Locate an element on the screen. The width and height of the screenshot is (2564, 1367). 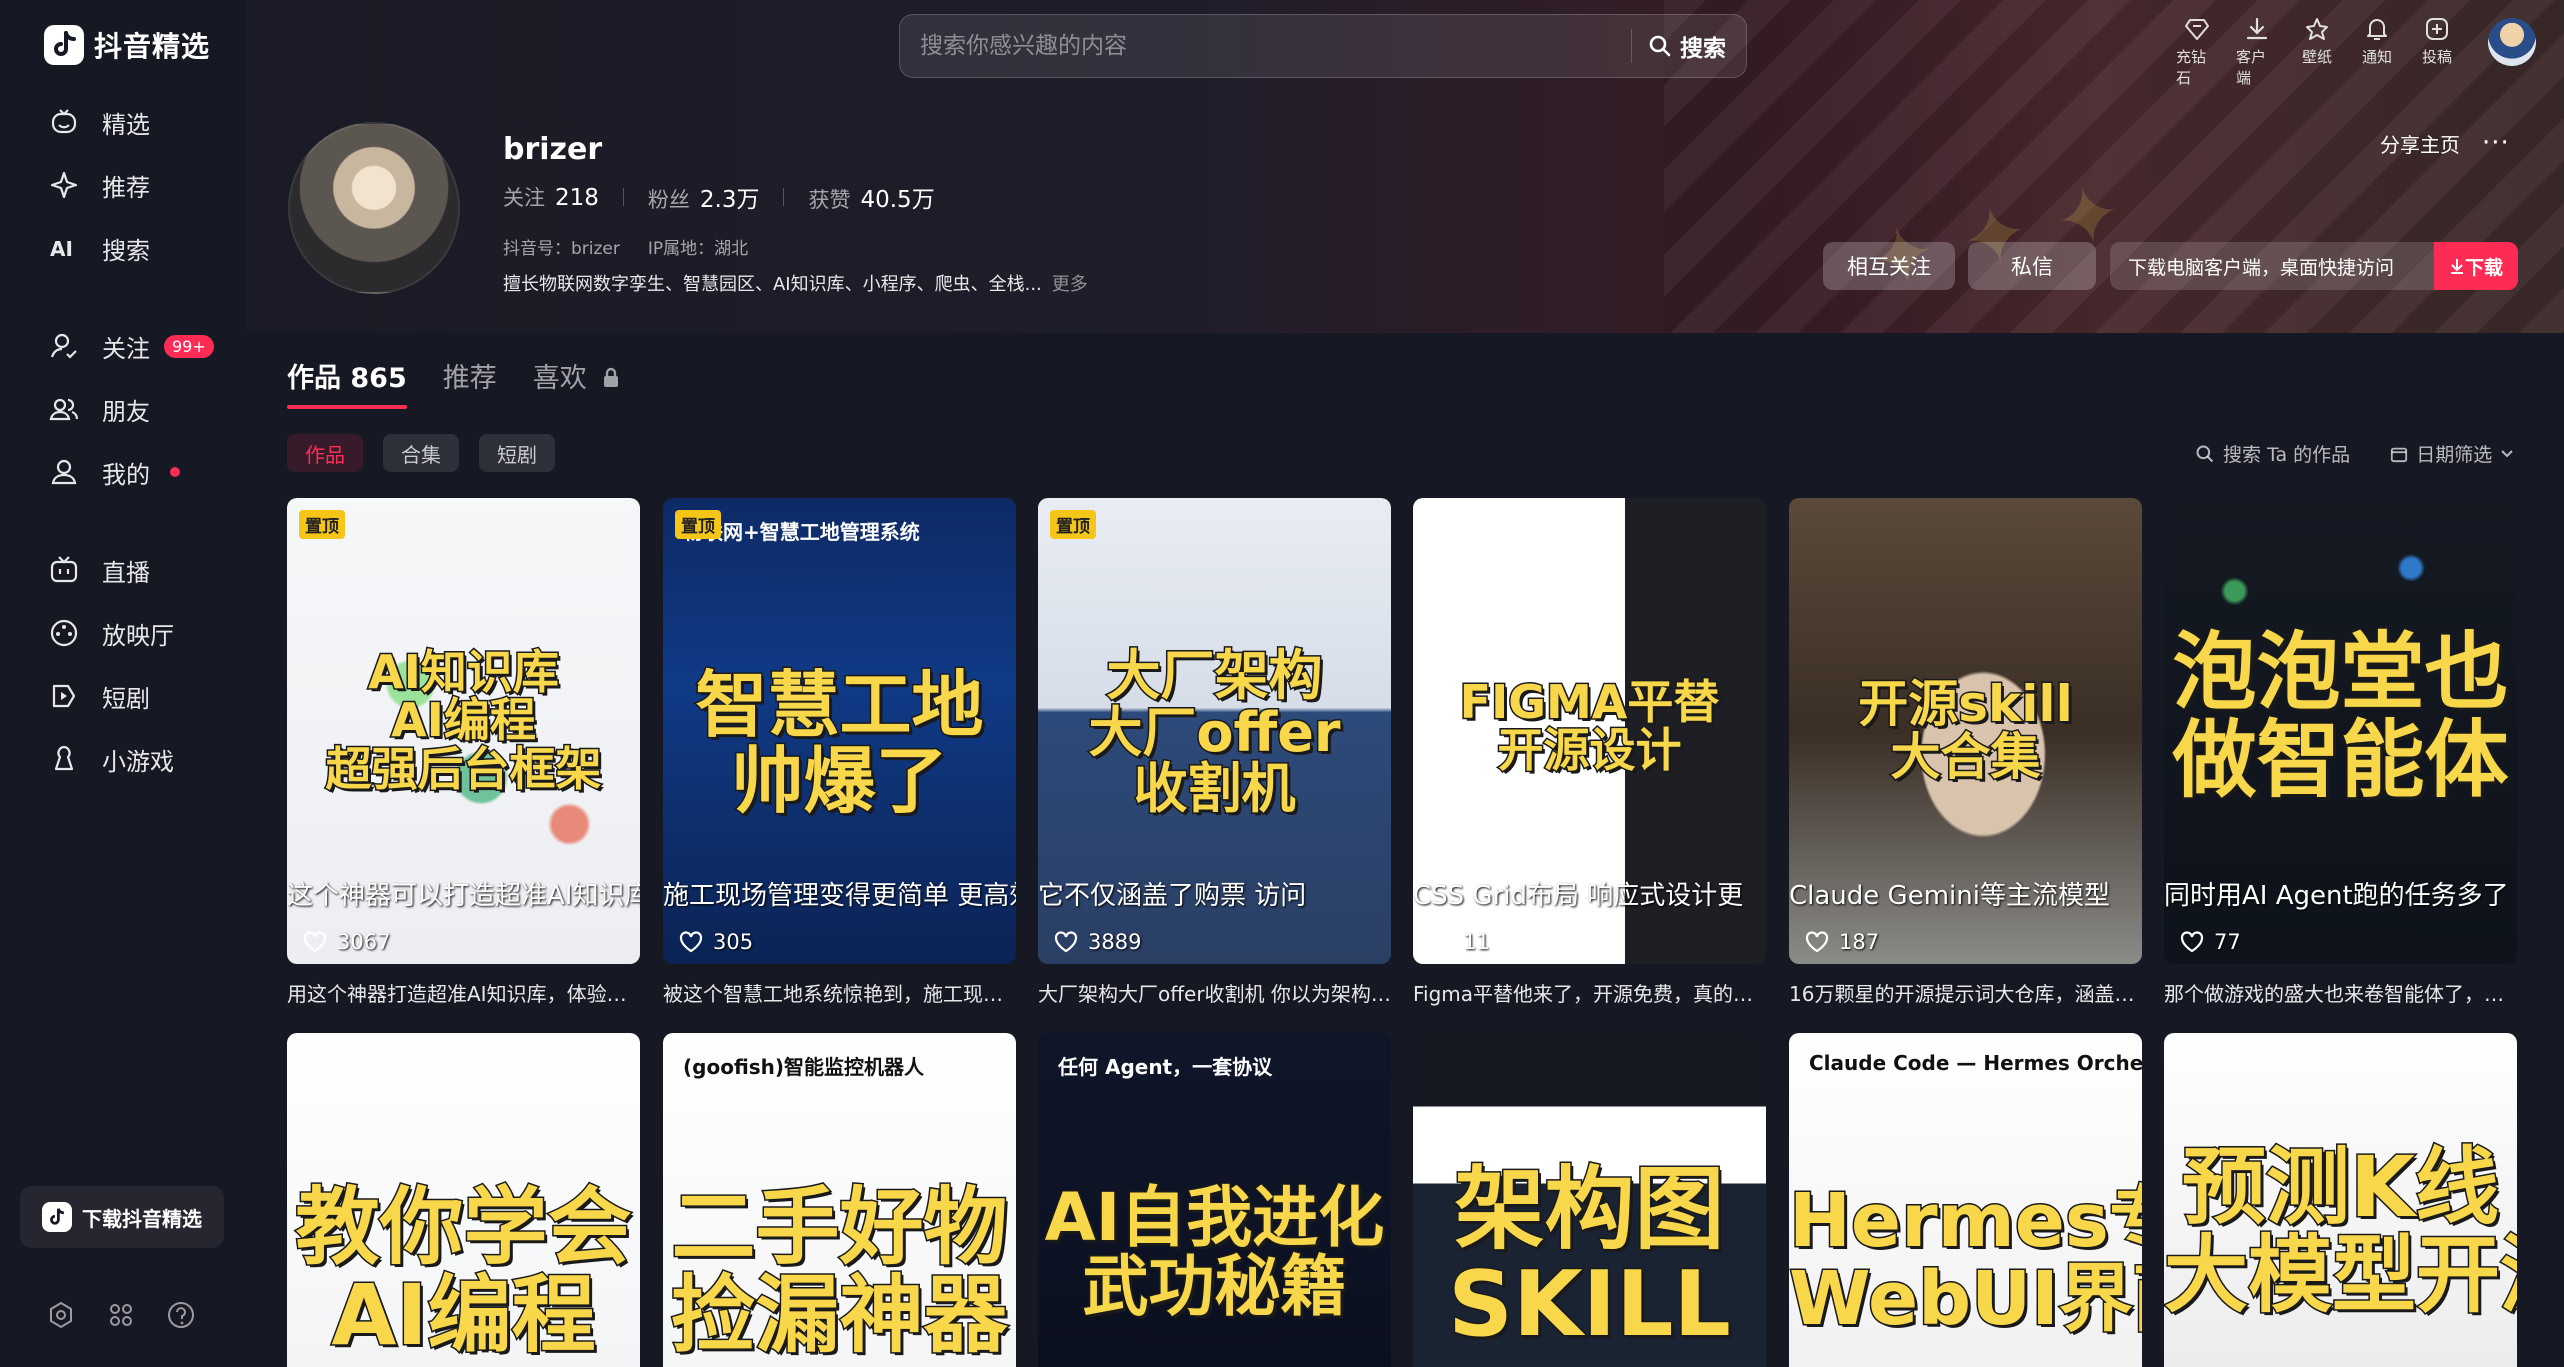
profile-stats: 关注 218 粉丝 2.3万 获赞 40.5万 is located at coordinates (719, 197).